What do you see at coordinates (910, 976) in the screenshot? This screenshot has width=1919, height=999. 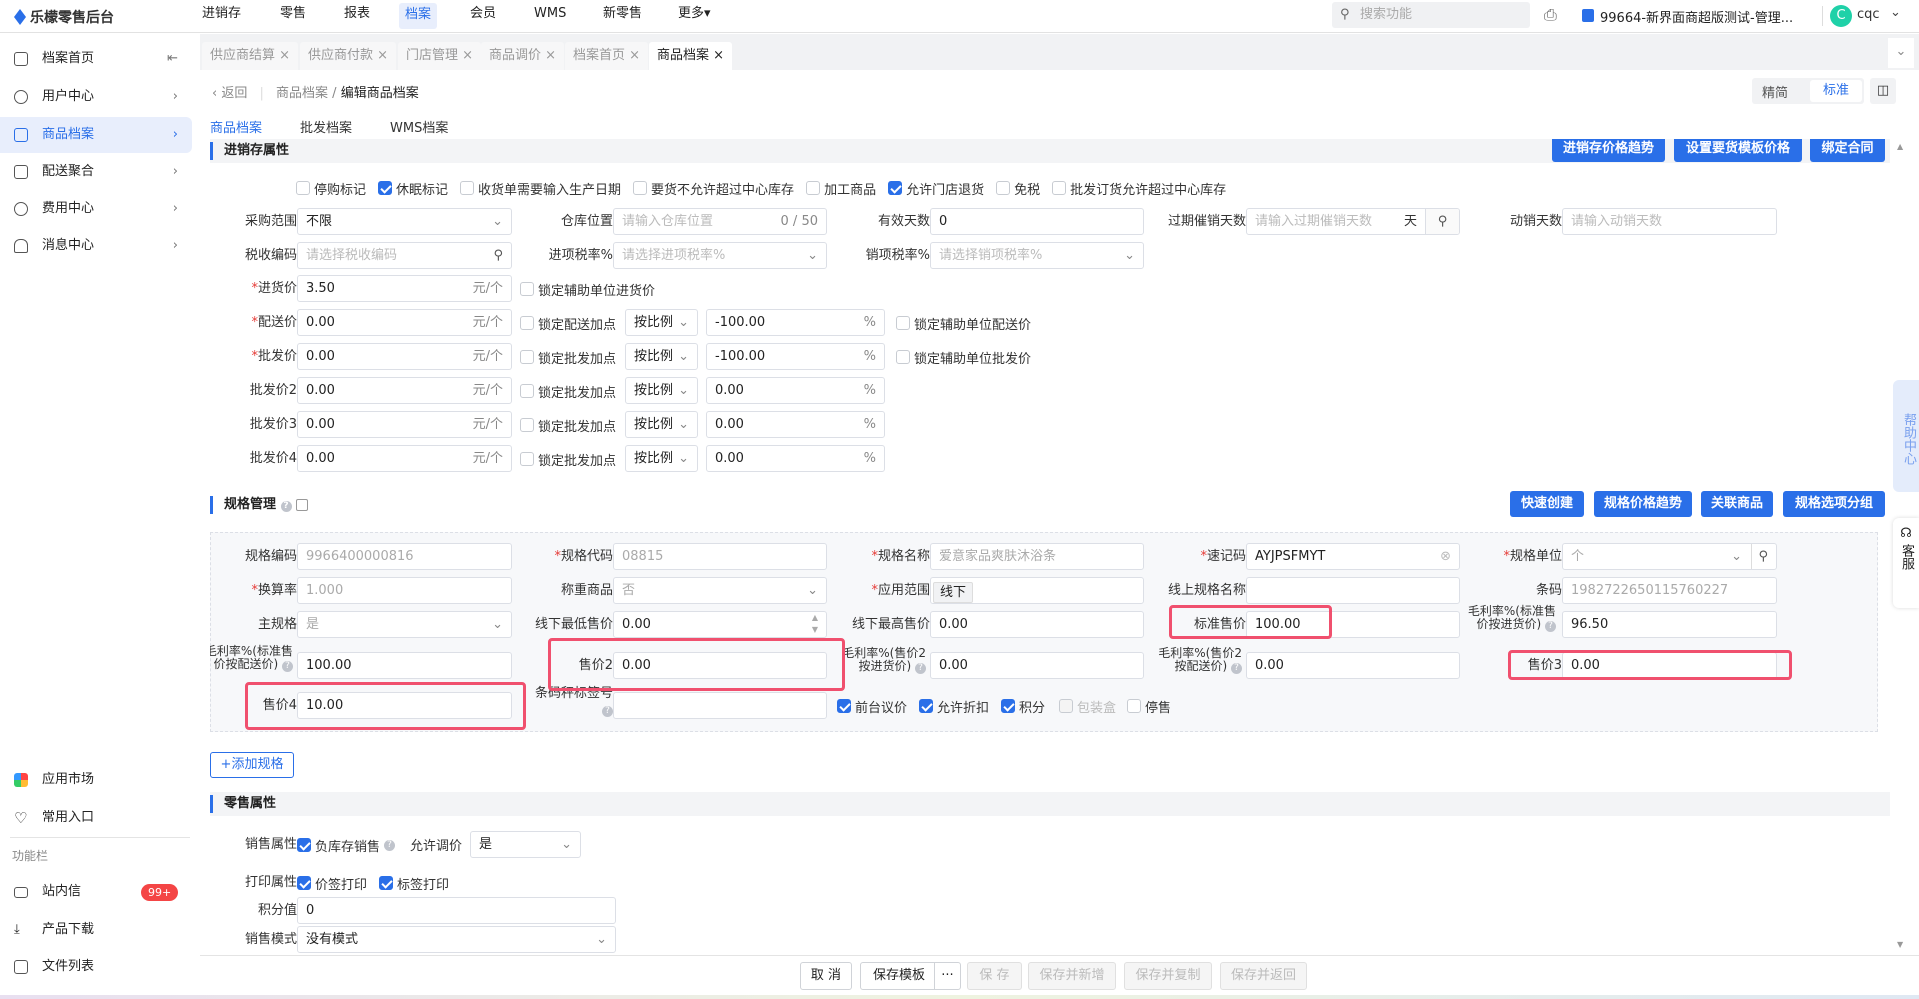 I see `save-template-button: 保存模板 ···` at bounding box center [910, 976].